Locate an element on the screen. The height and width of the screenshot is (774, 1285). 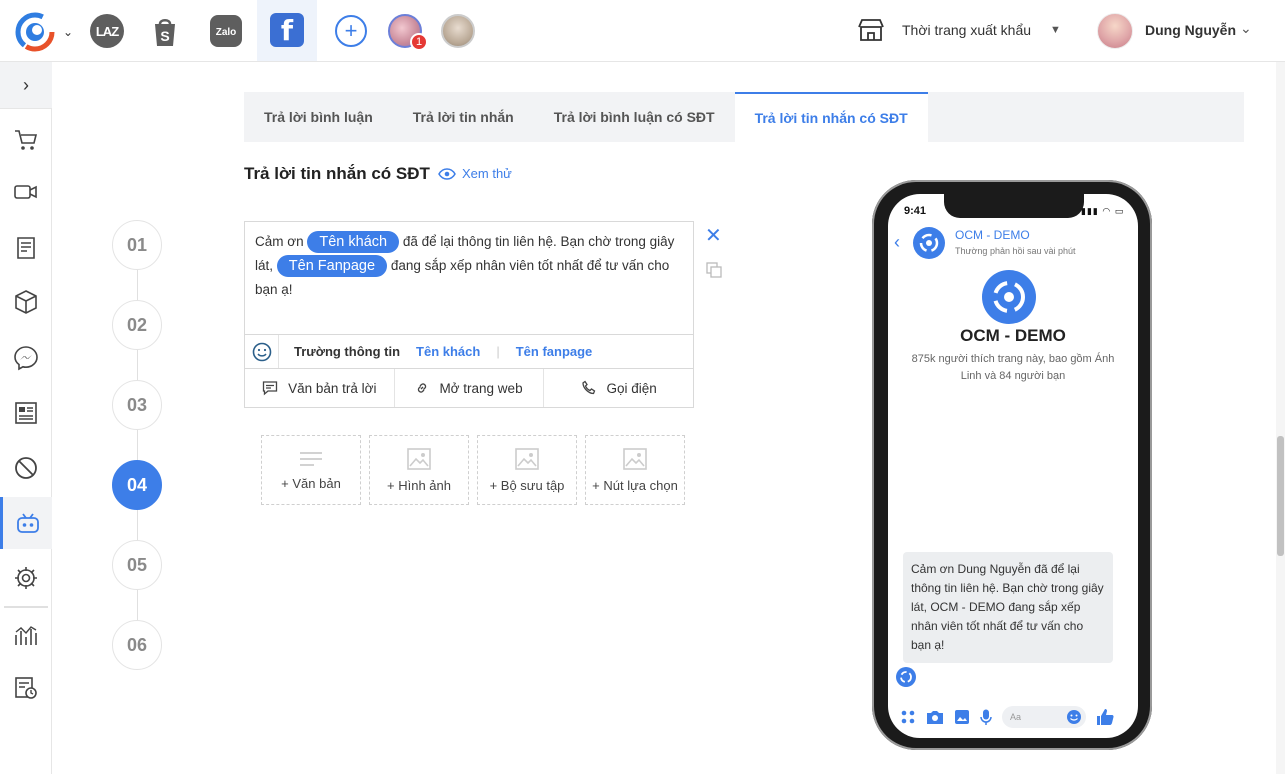
sidebar-divider is located at coordinates (26, 607).